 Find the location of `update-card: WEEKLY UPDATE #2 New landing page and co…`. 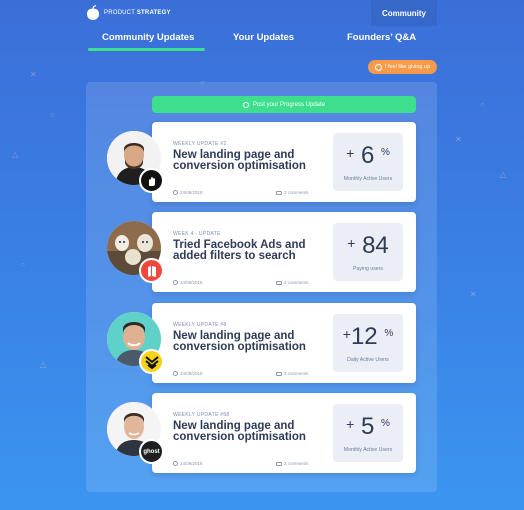

update-card: WEEKLY UPDATE #2 New landing page and co… is located at coordinates (284, 162).